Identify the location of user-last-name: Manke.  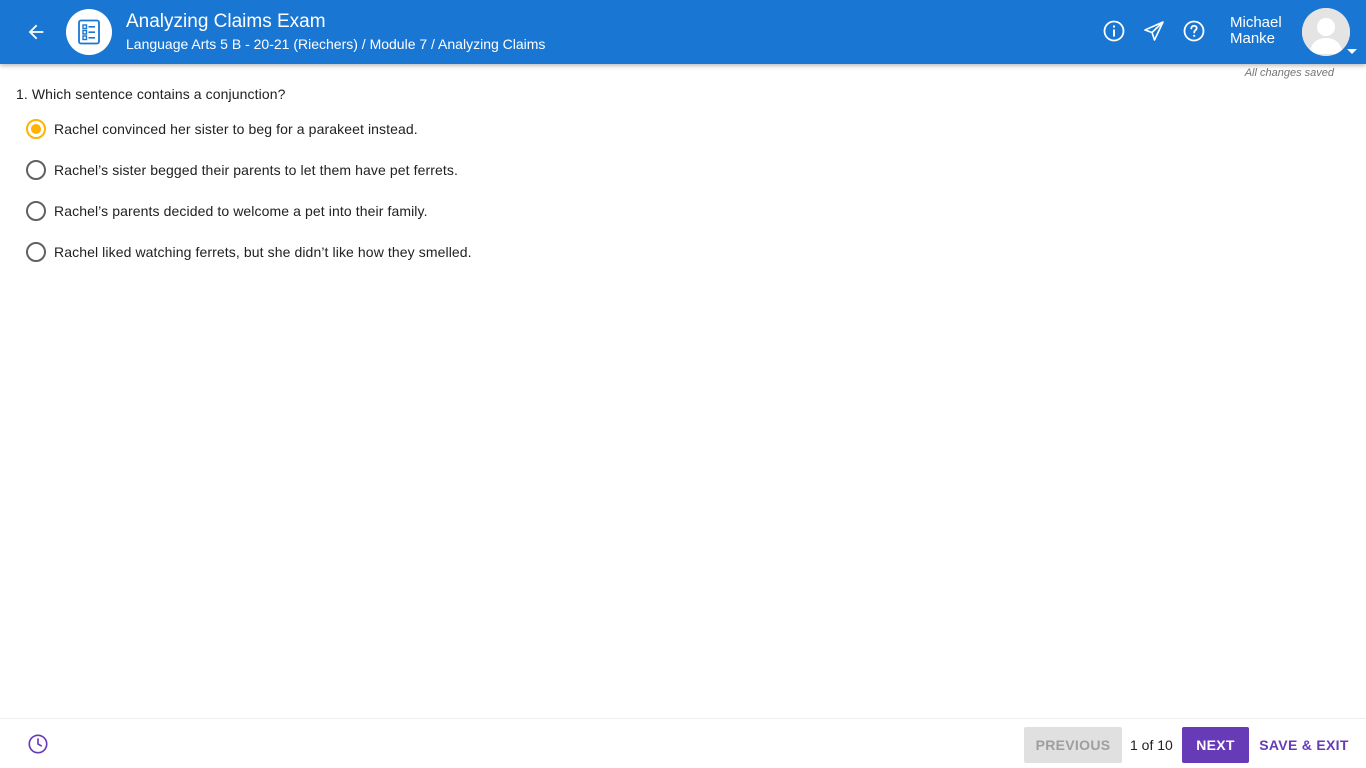
(1253, 38).